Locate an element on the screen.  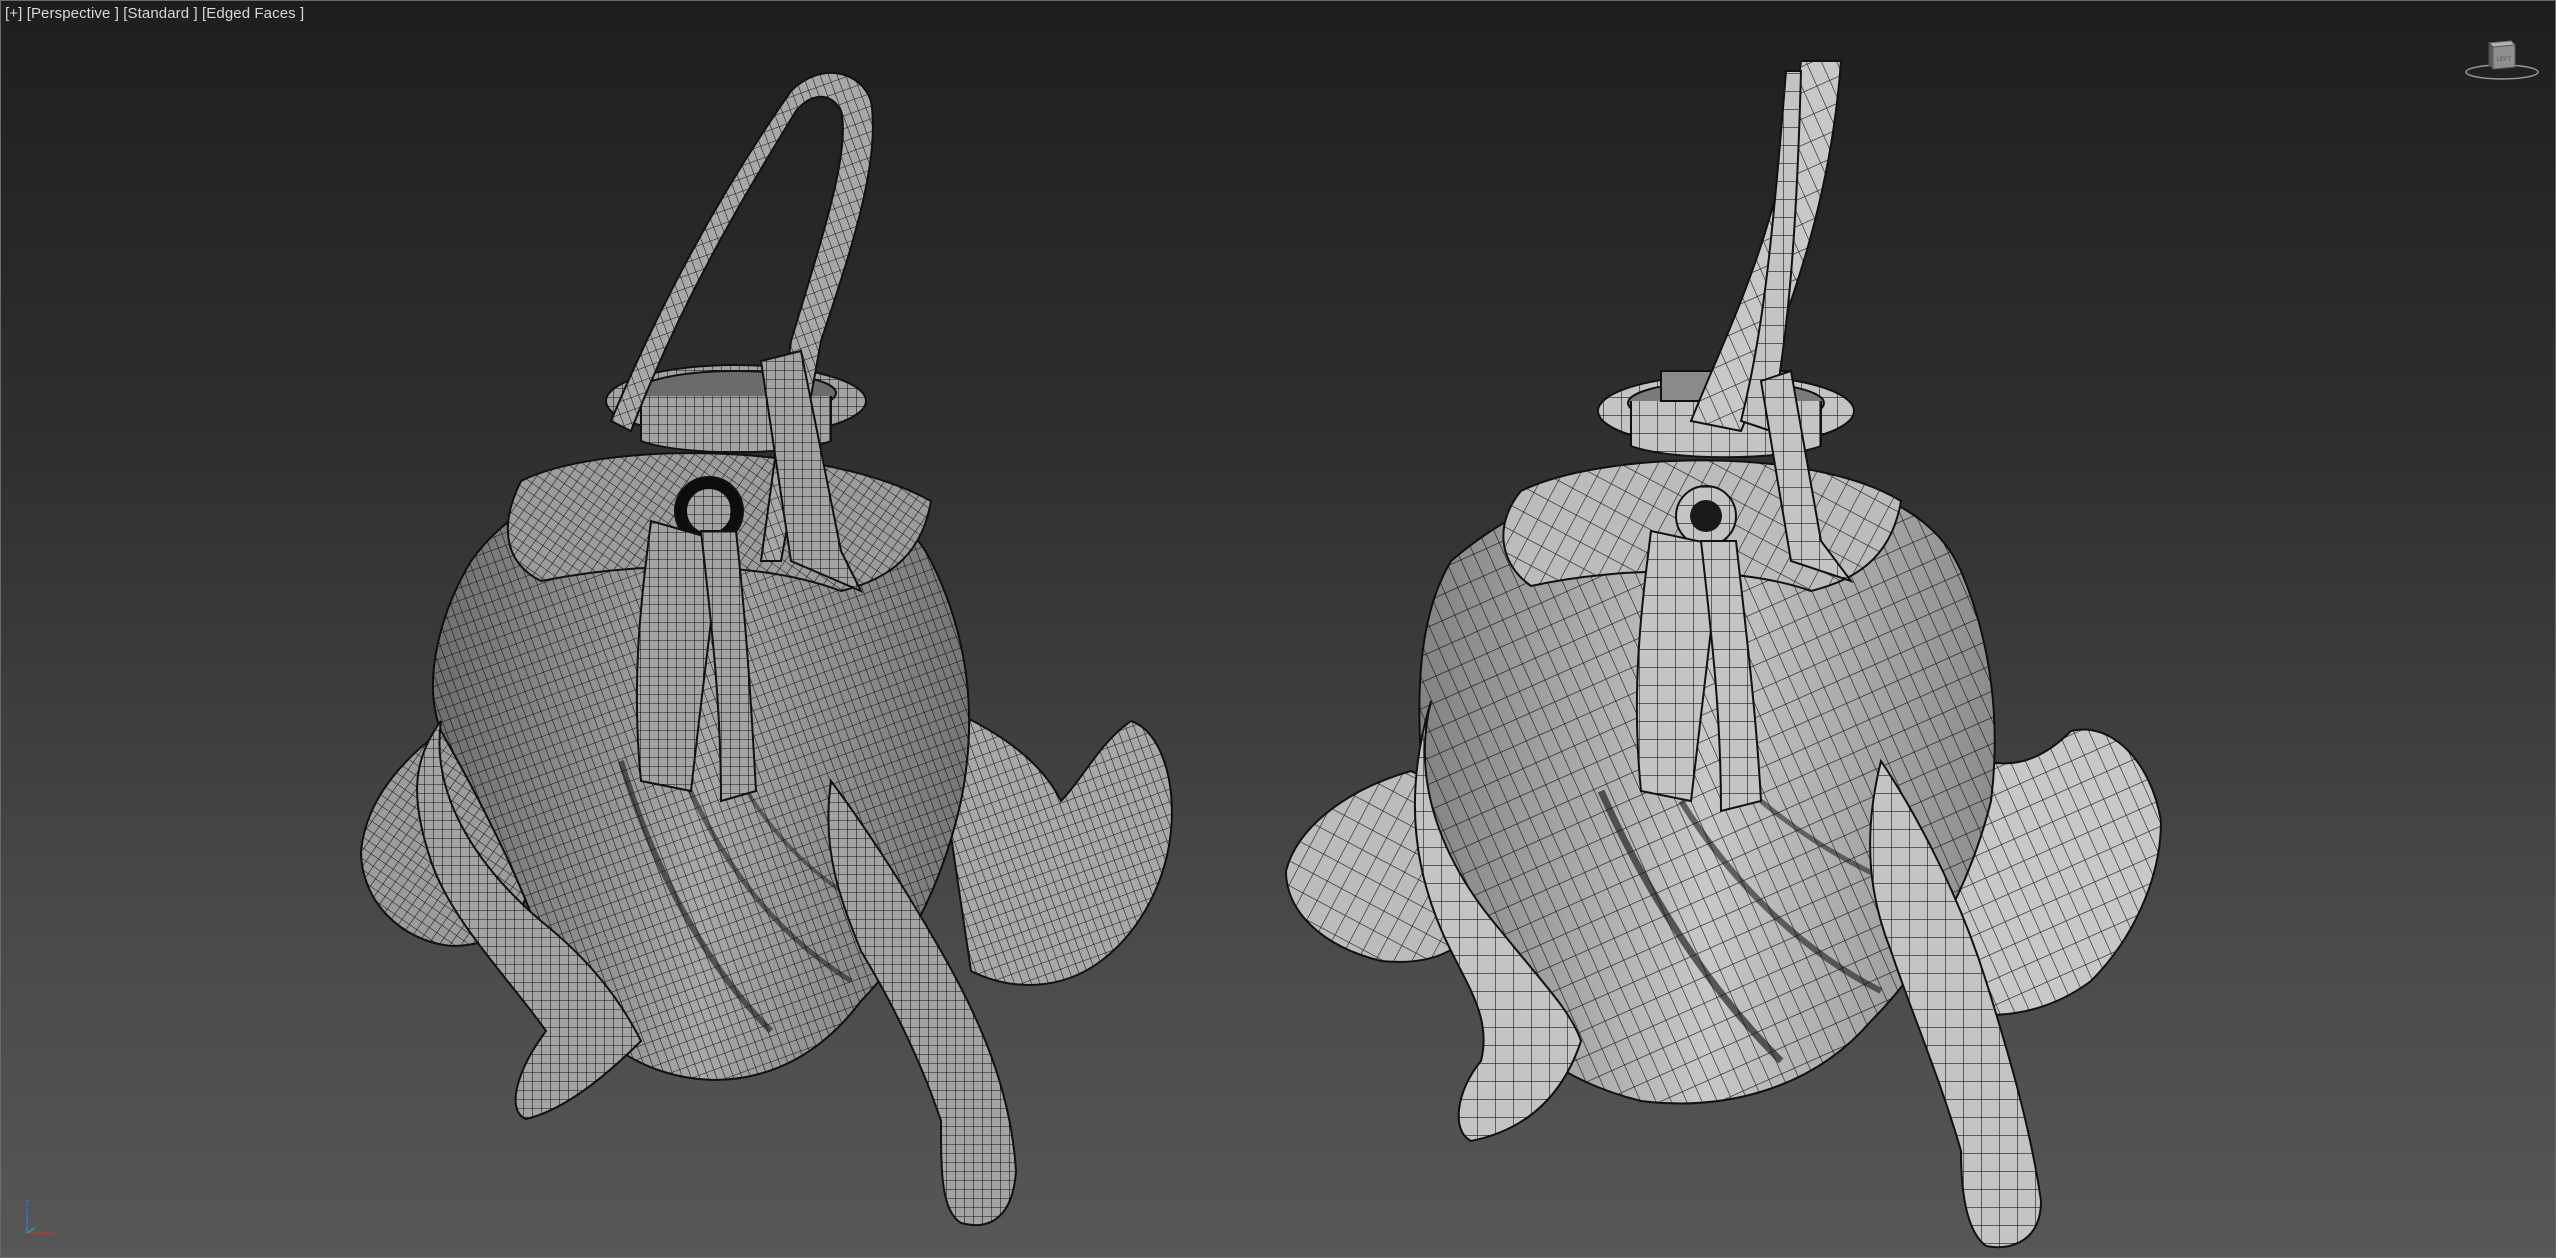
x-axis-label: x is located at coordinates (53, 1233).